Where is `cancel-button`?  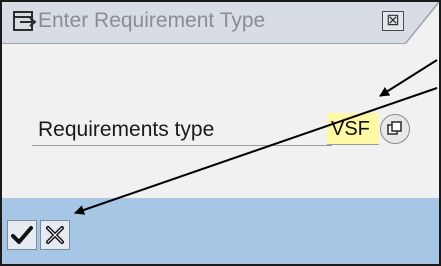 cancel-button is located at coordinates (55, 235).